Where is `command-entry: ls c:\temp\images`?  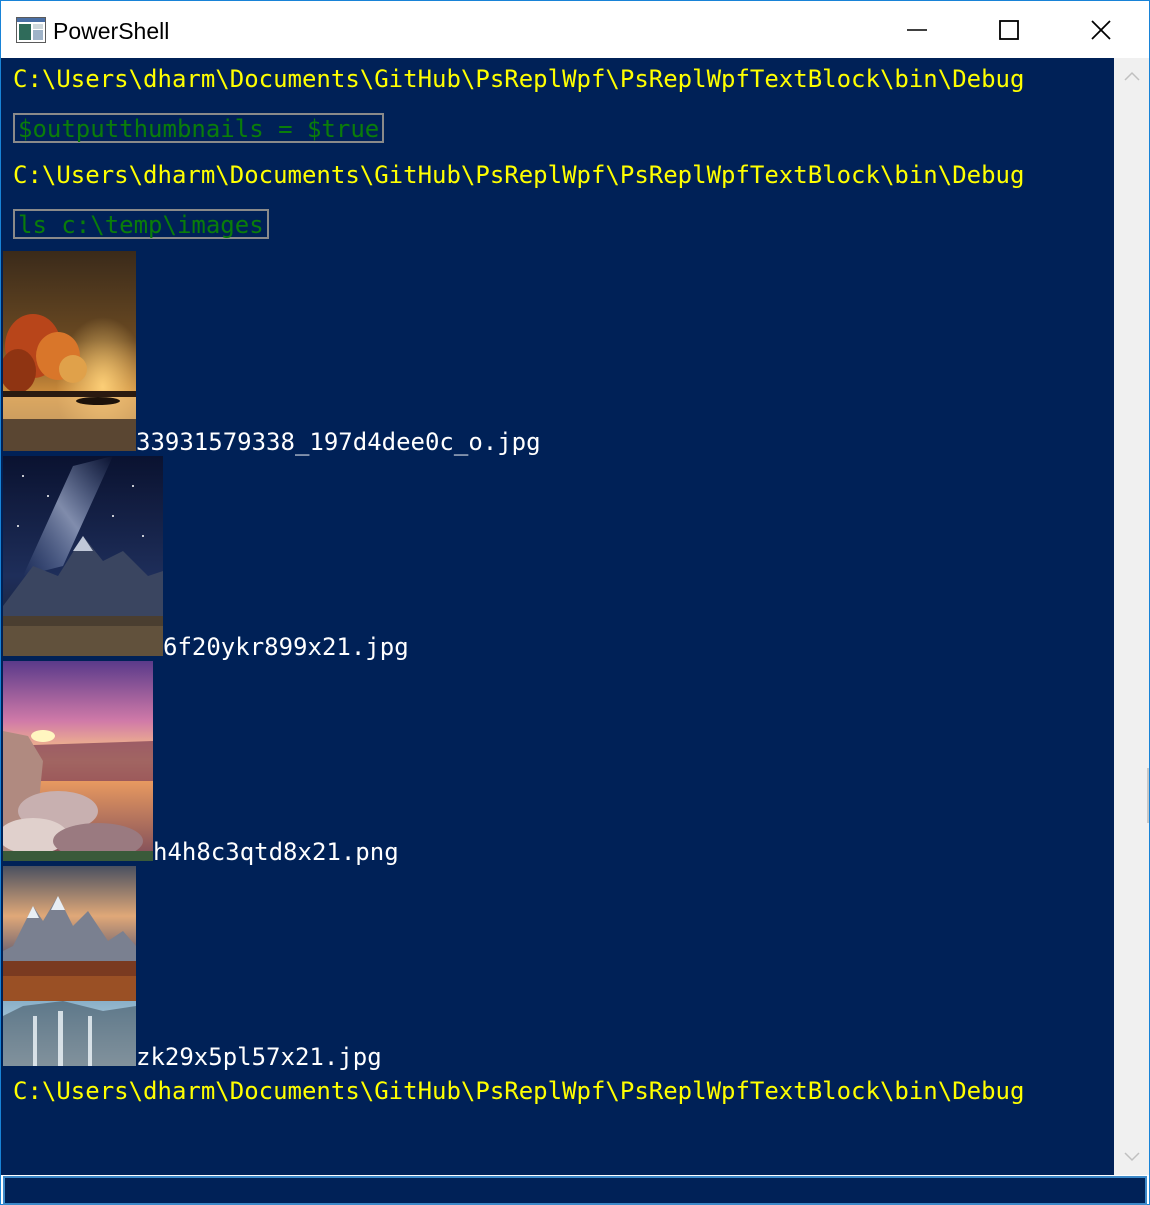
command-entry: ls c:\temp\images is located at coordinates (141, 224).